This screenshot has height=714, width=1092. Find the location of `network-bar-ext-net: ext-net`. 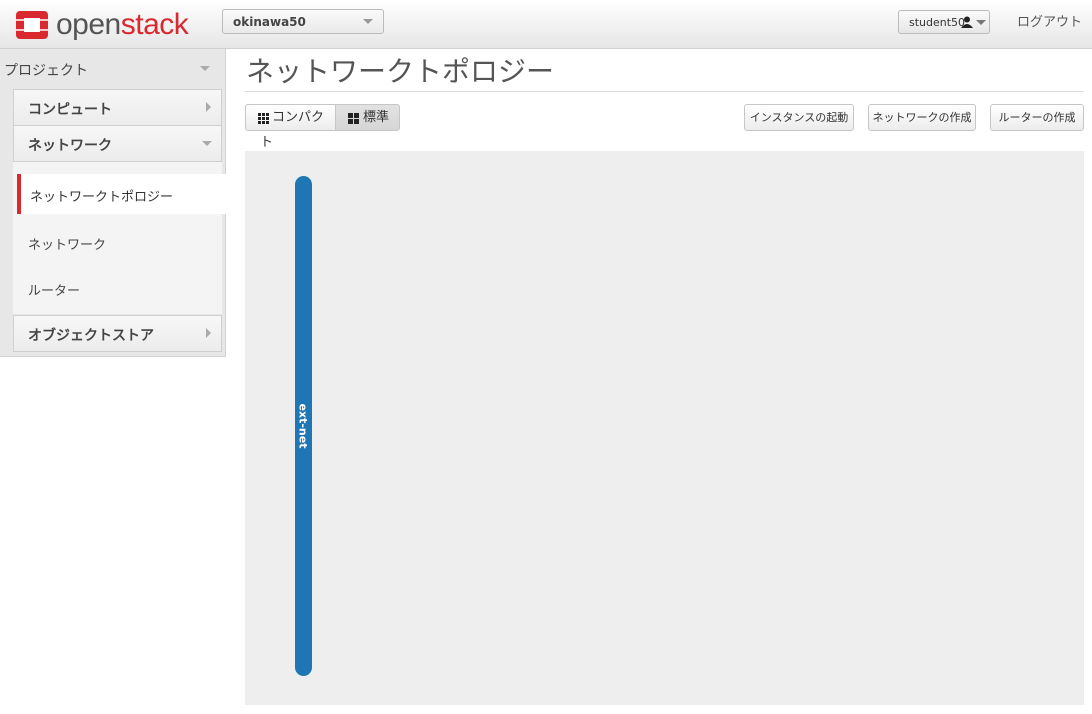

network-bar-ext-net: ext-net is located at coordinates (303, 426).